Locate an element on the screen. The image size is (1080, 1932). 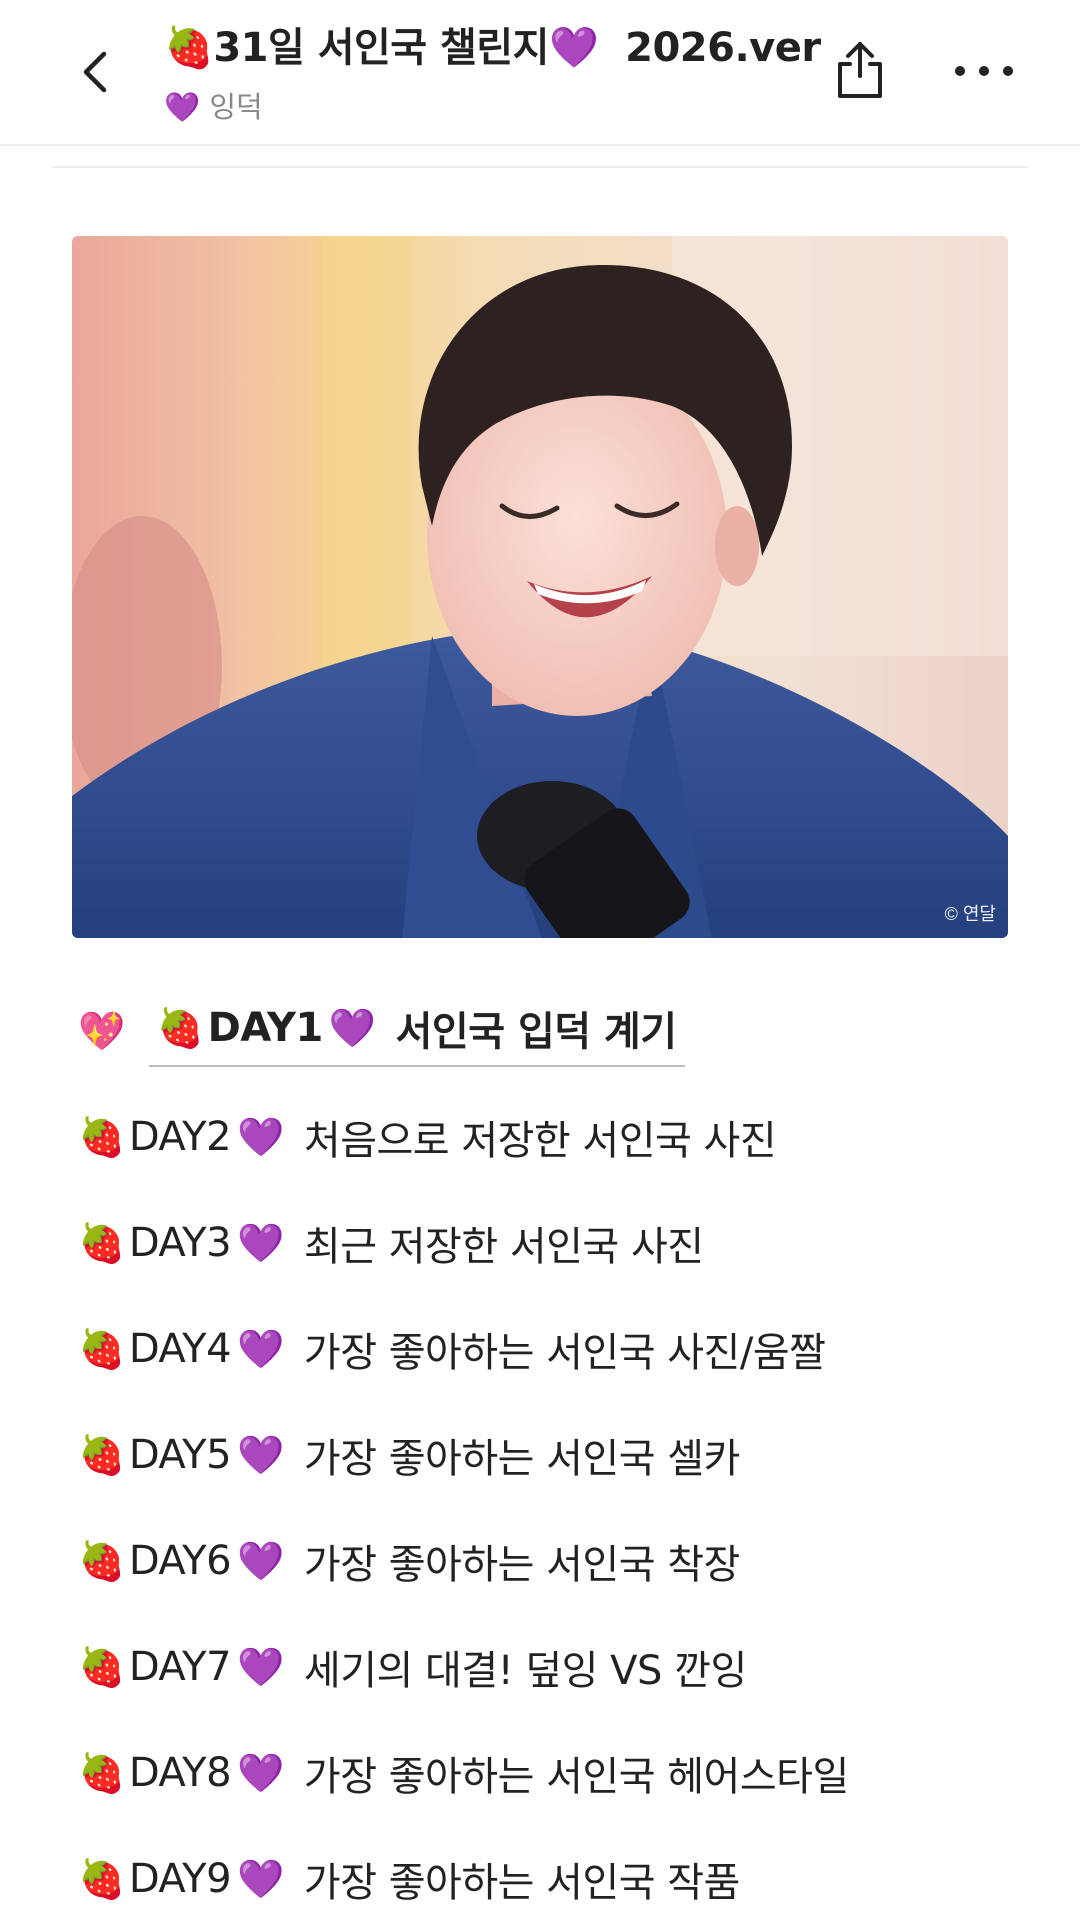
day-label: DAY6 is located at coordinates (180, 1561).